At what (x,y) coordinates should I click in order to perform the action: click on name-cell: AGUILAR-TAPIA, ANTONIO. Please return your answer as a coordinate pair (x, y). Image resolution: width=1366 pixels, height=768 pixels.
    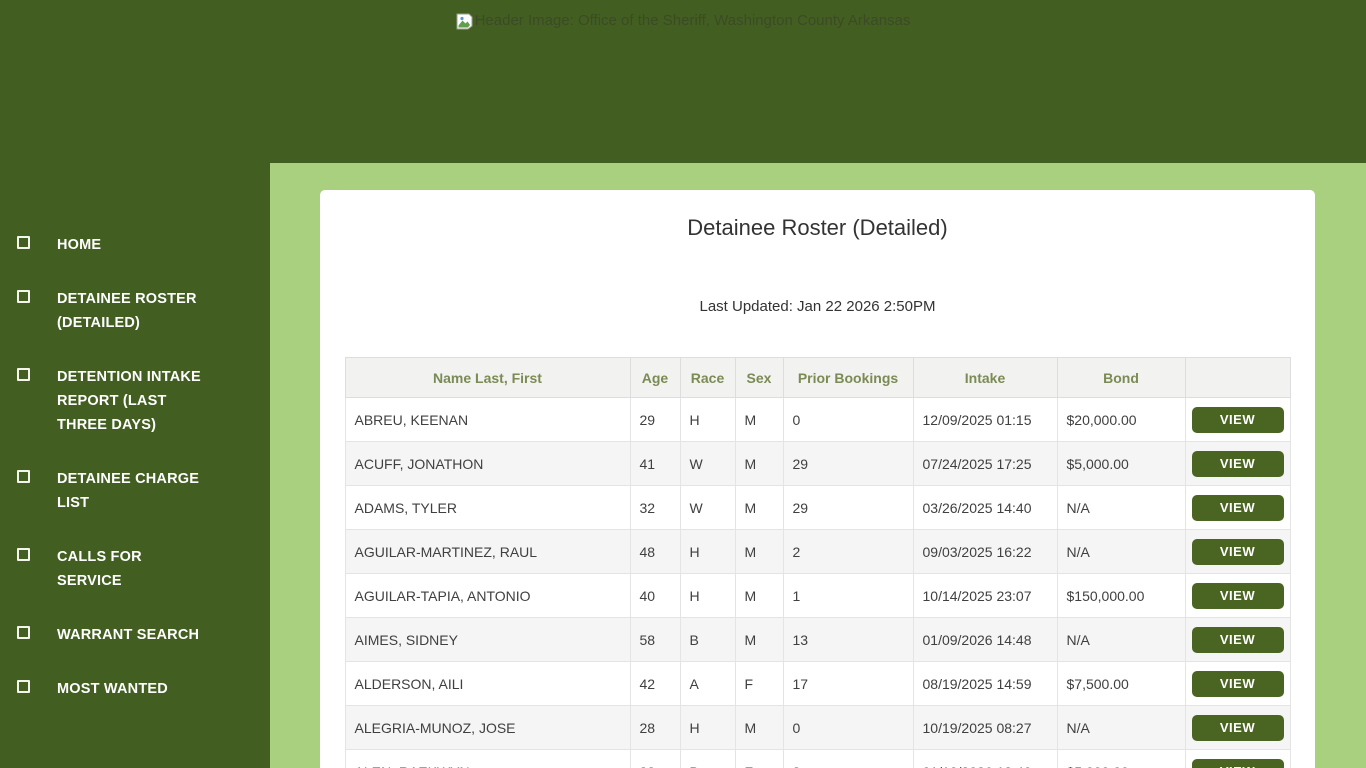
    Looking at the image, I should click on (487, 595).